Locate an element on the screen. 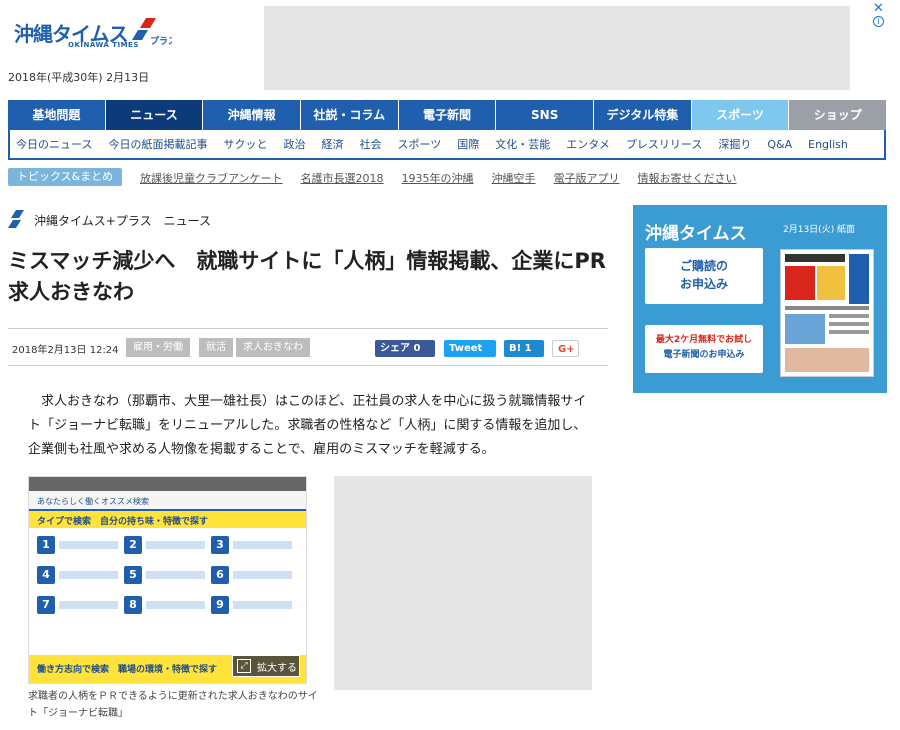  twitter-tweet-button: Tweet is located at coordinates (470, 348).